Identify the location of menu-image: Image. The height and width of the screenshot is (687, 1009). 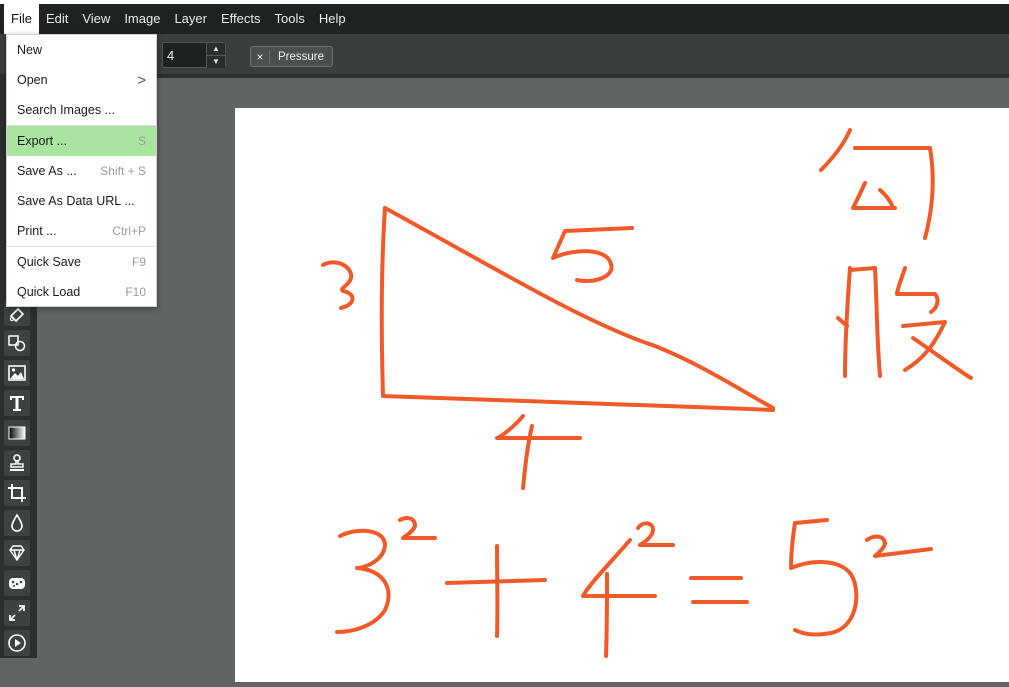
(142, 19).